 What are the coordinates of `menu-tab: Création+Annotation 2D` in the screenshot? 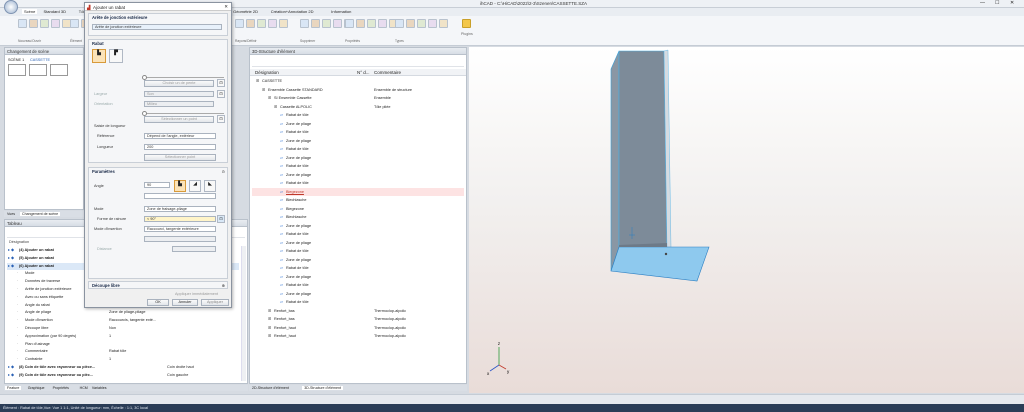 It's located at (292, 11).